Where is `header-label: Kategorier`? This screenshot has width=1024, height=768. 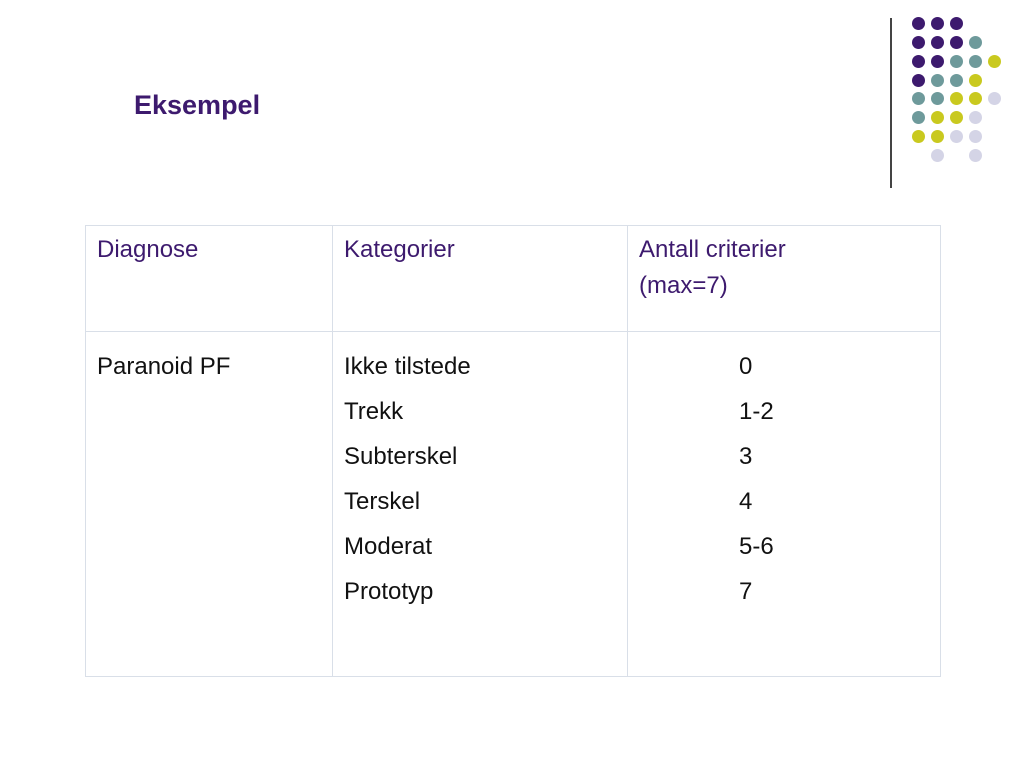
header-label: Kategorier is located at coordinates (399, 249).